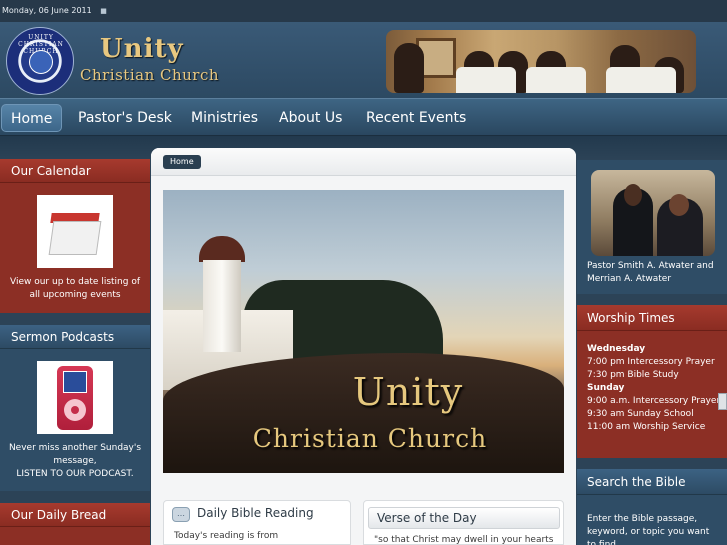  Describe the element at coordinates (75, 474) in the screenshot. I see `podcasts-link: LISTEN TO OUR PODCAST.` at that location.